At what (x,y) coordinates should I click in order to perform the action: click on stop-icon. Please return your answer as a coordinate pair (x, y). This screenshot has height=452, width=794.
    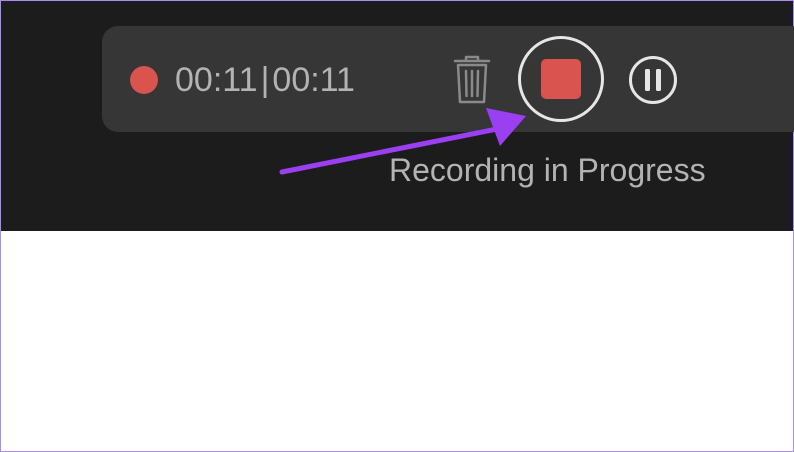
    Looking at the image, I should click on (561, 79).